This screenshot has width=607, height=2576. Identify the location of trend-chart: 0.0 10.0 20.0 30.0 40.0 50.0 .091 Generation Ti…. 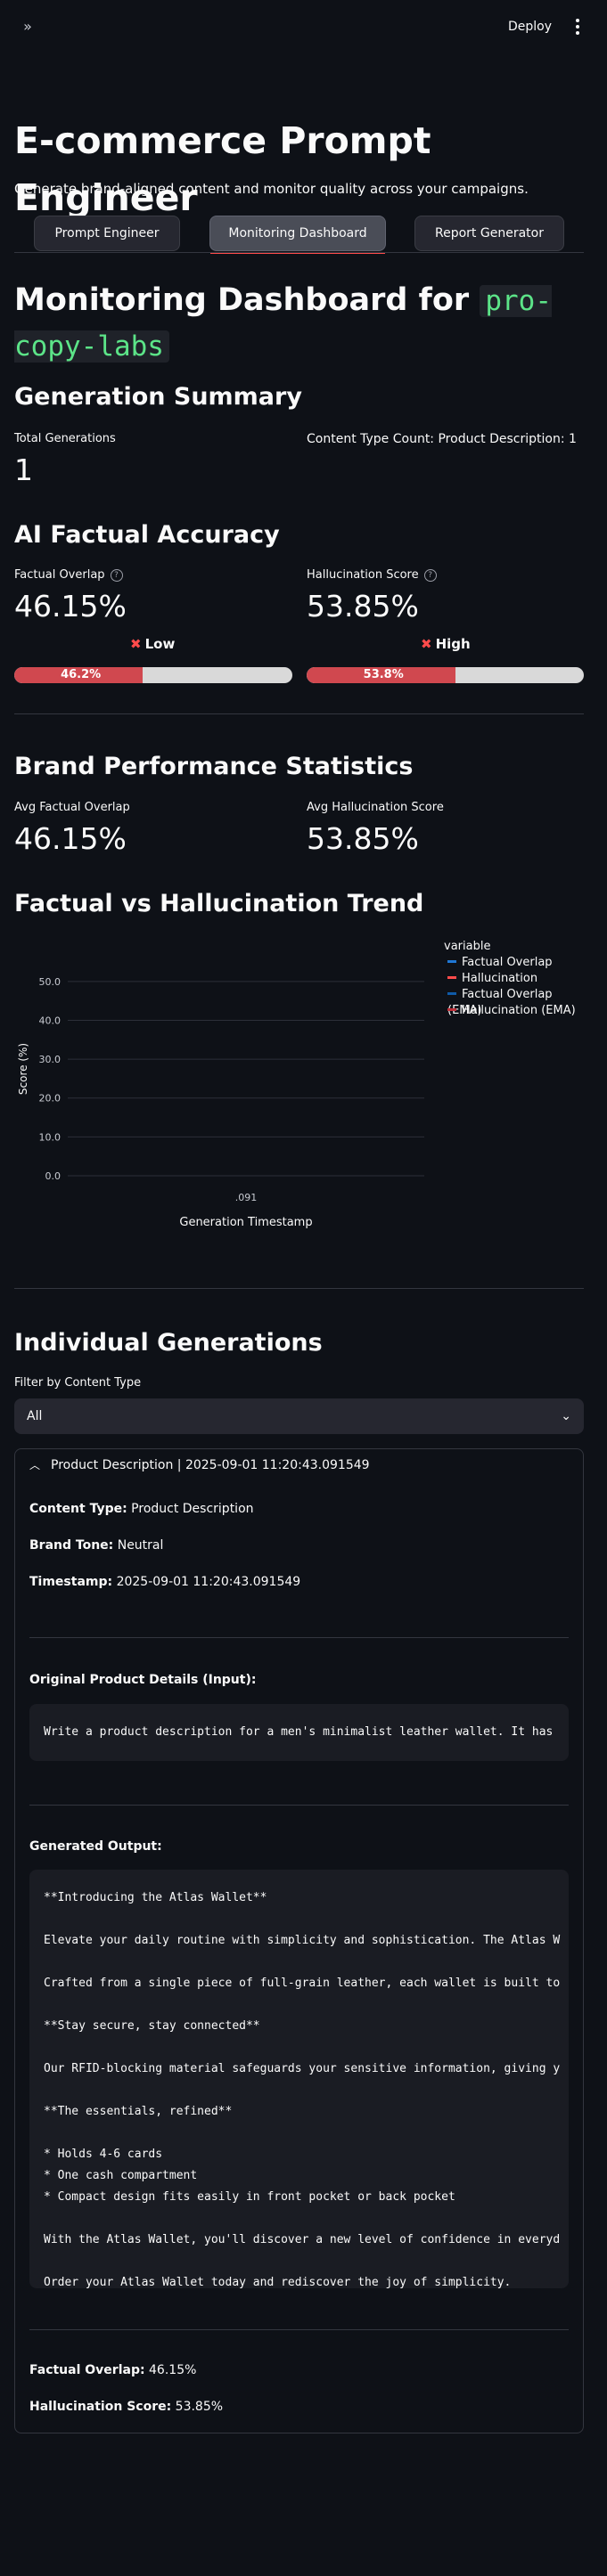
(299, 1086).